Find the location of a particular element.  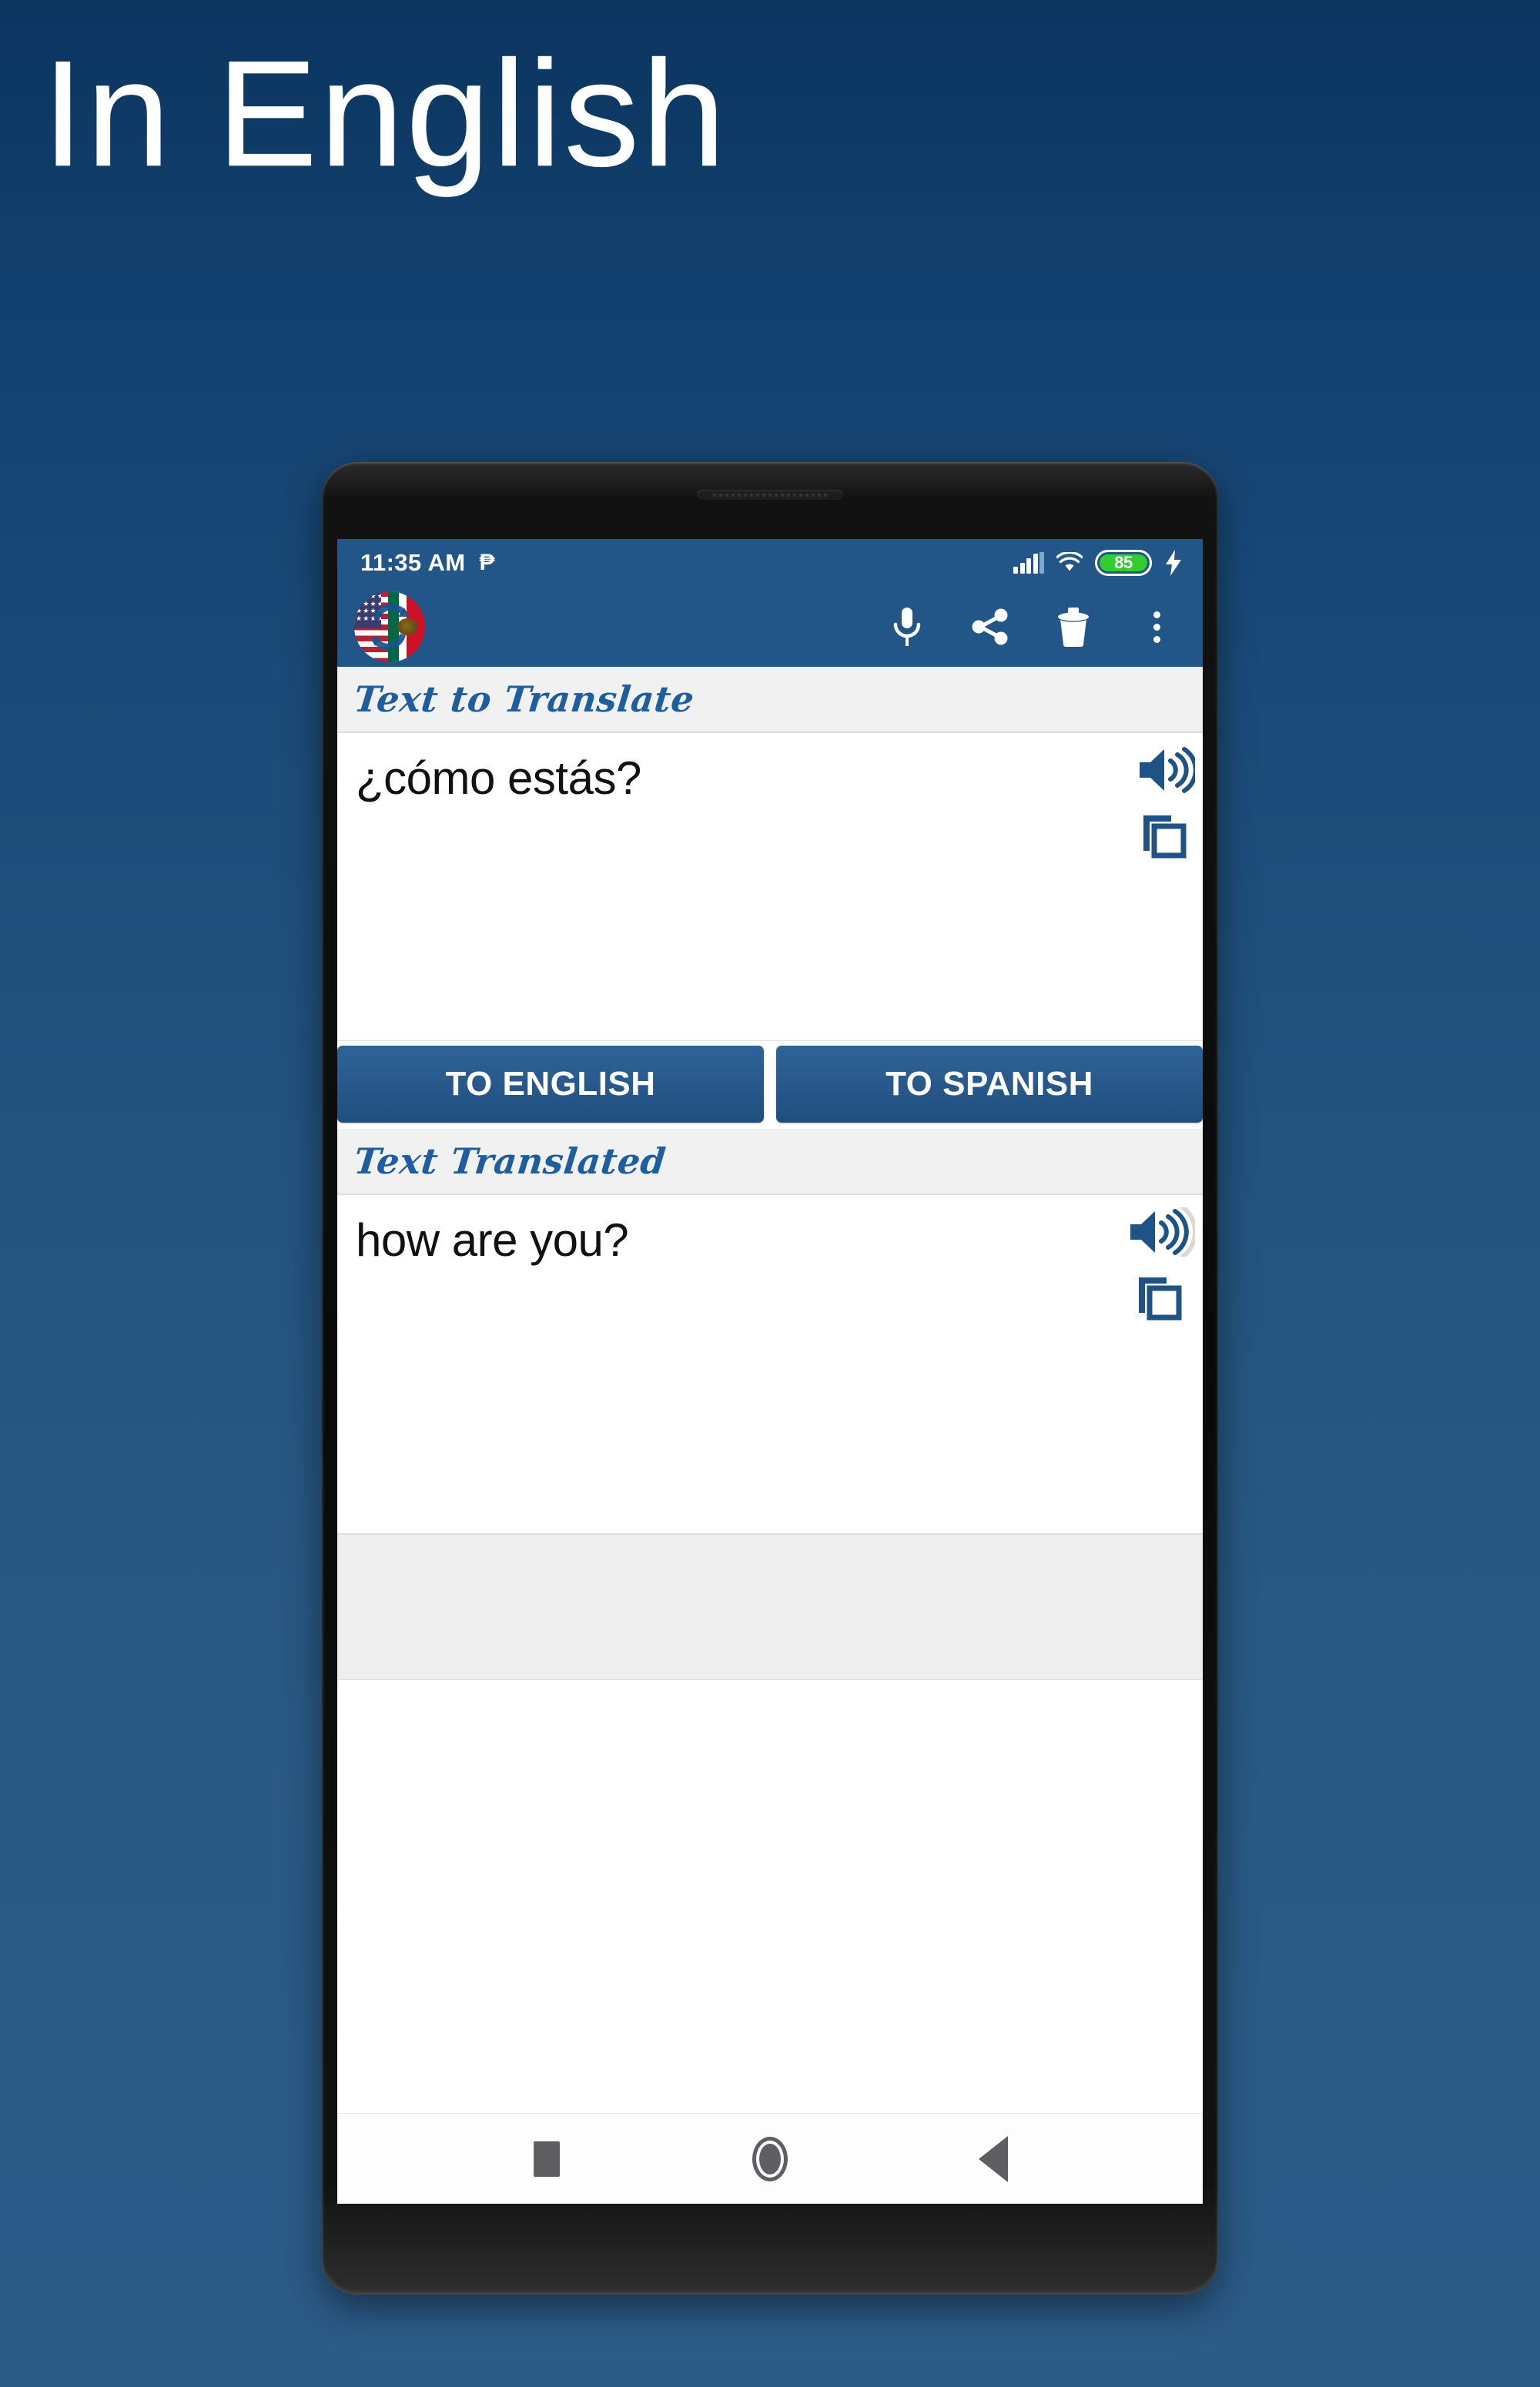

microphone-icon is located at coordinates (907, 627).